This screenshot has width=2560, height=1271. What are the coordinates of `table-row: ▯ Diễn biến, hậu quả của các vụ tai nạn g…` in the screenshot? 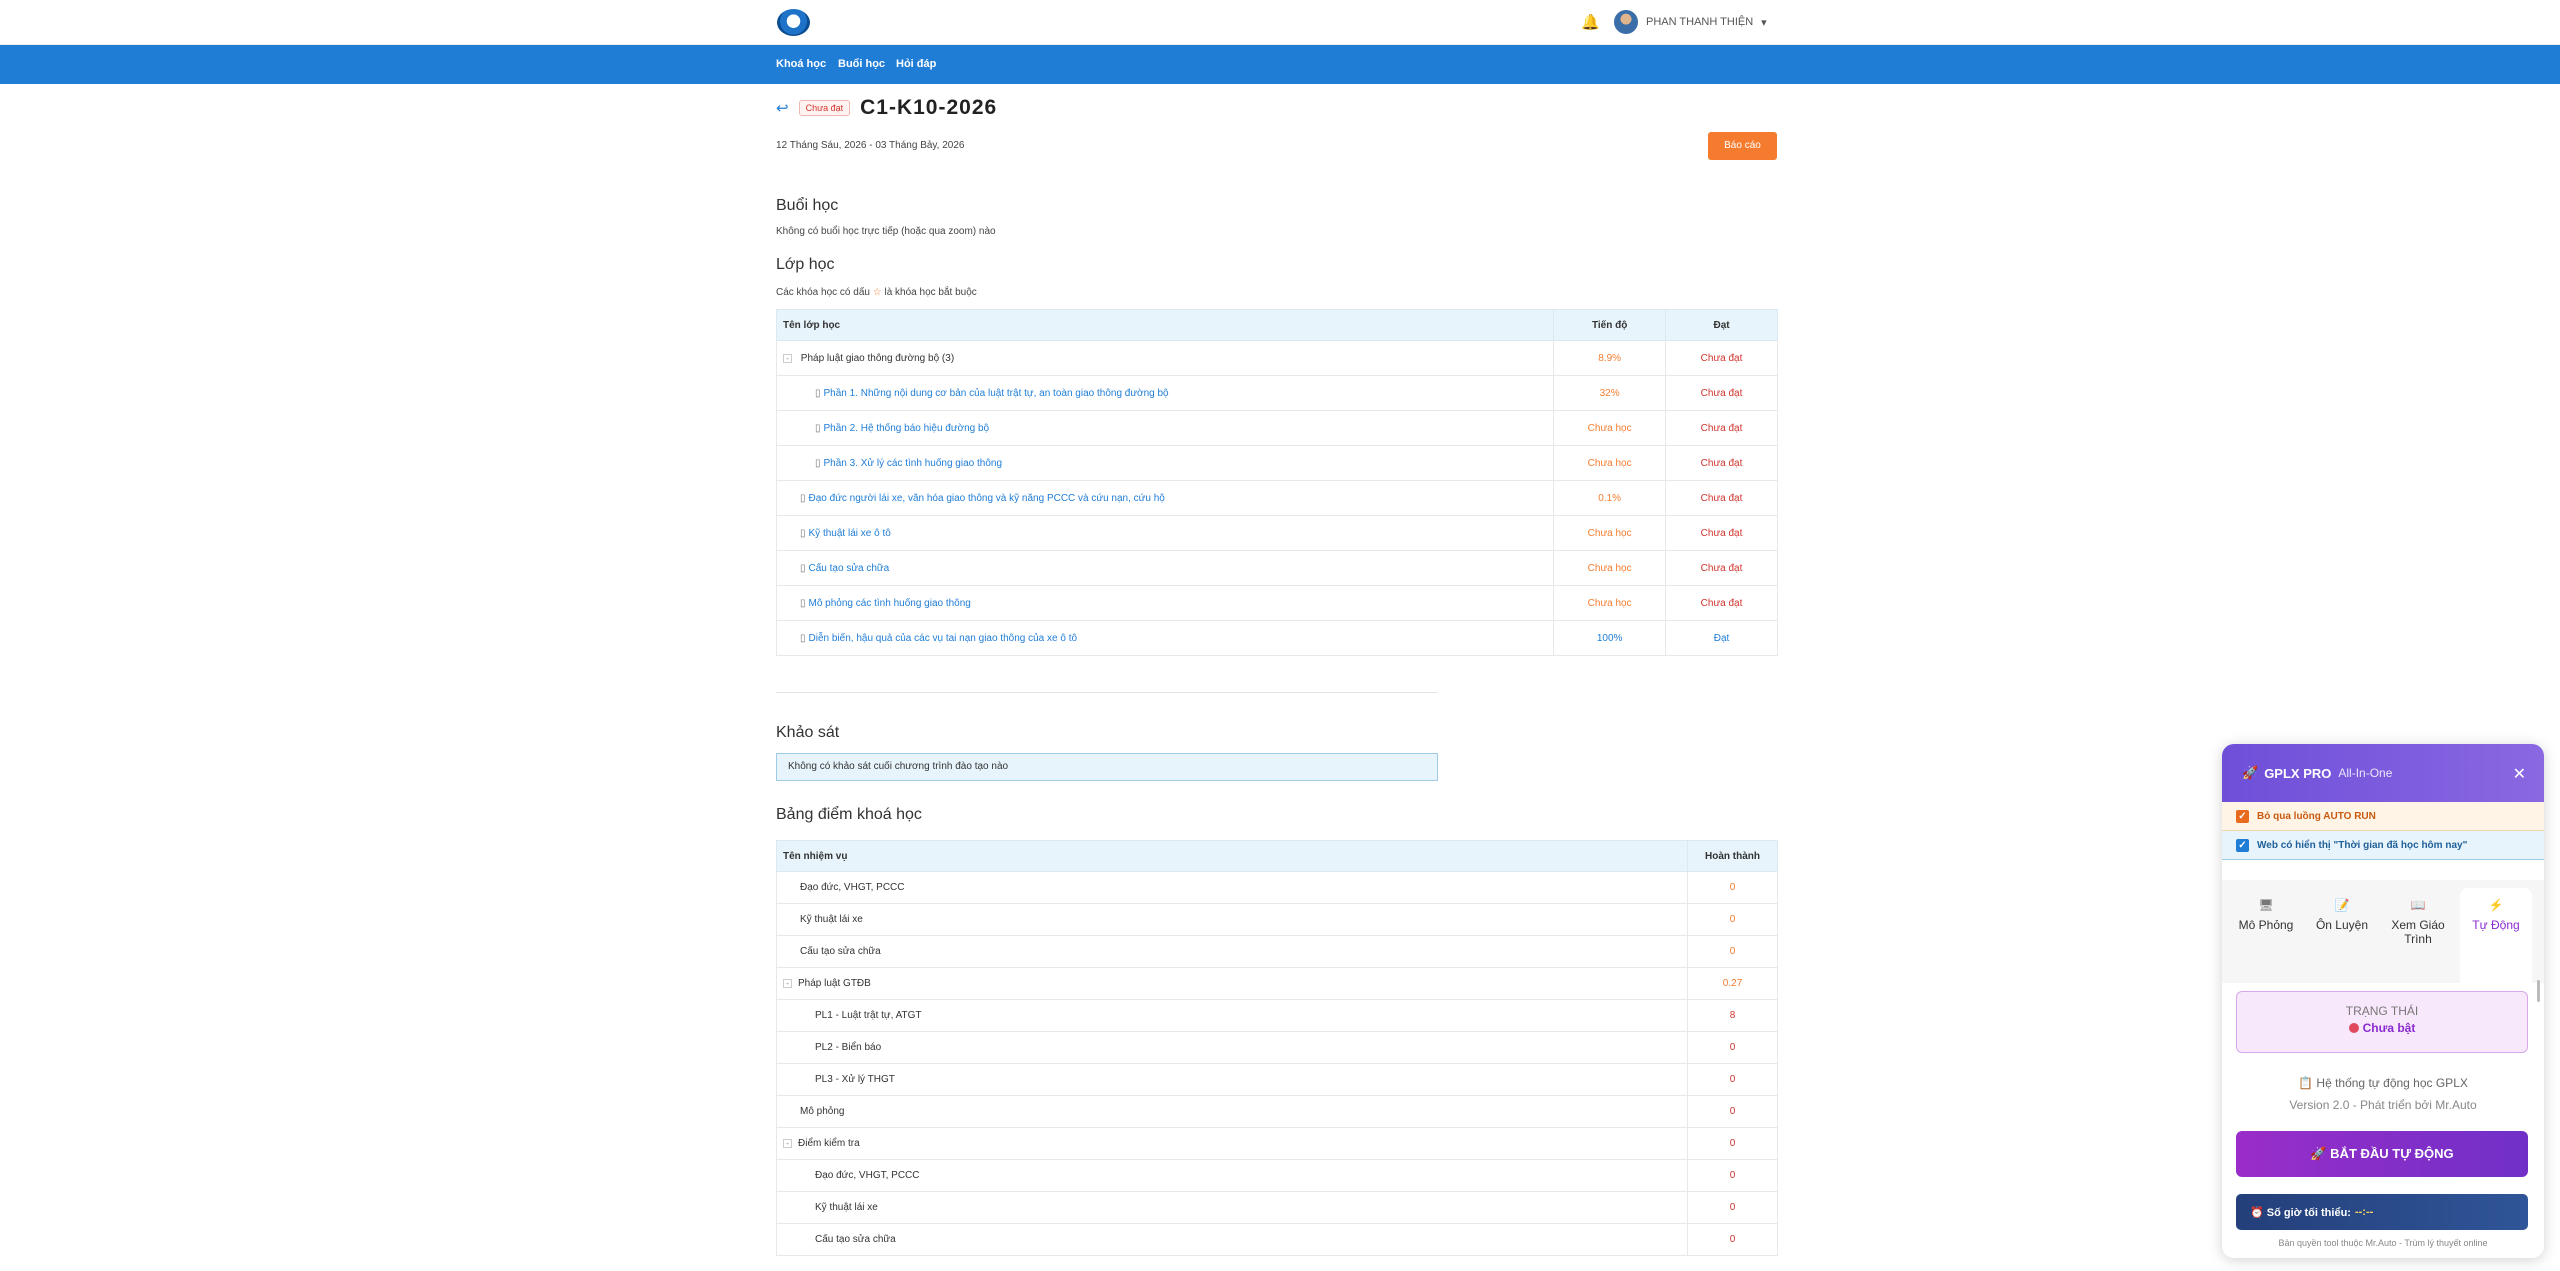 It's located at (1276, 638).